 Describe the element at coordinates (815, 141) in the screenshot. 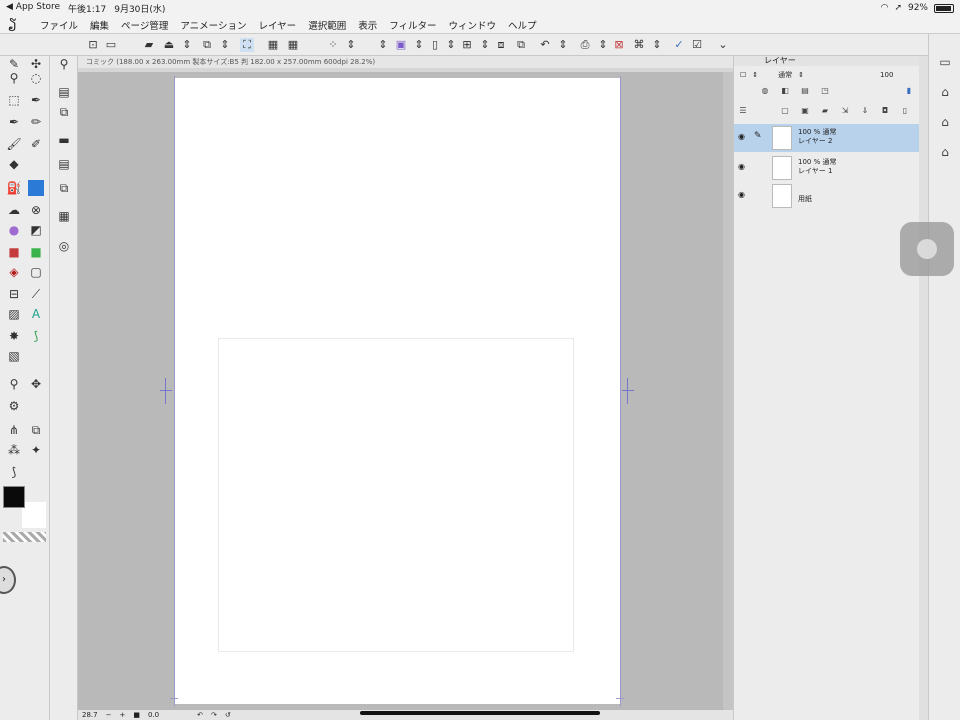

I see `layer-name: レイヤー 2` at that location.